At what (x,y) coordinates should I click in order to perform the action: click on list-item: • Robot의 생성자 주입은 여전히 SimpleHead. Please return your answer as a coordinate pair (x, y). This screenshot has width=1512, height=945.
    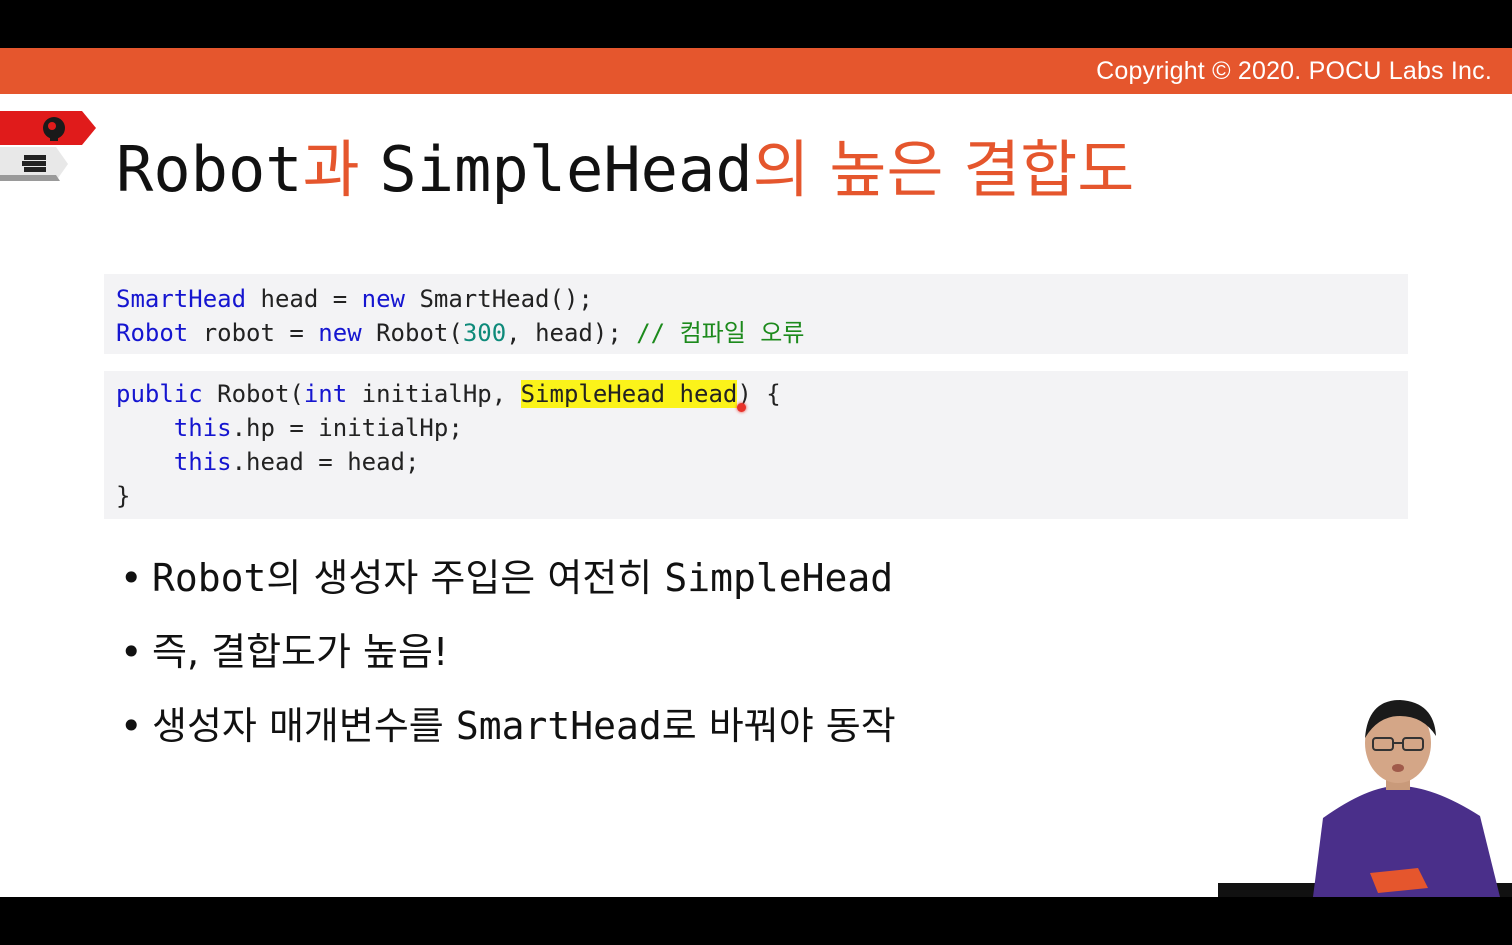
    Looking at the image, I should click on (507, 578).